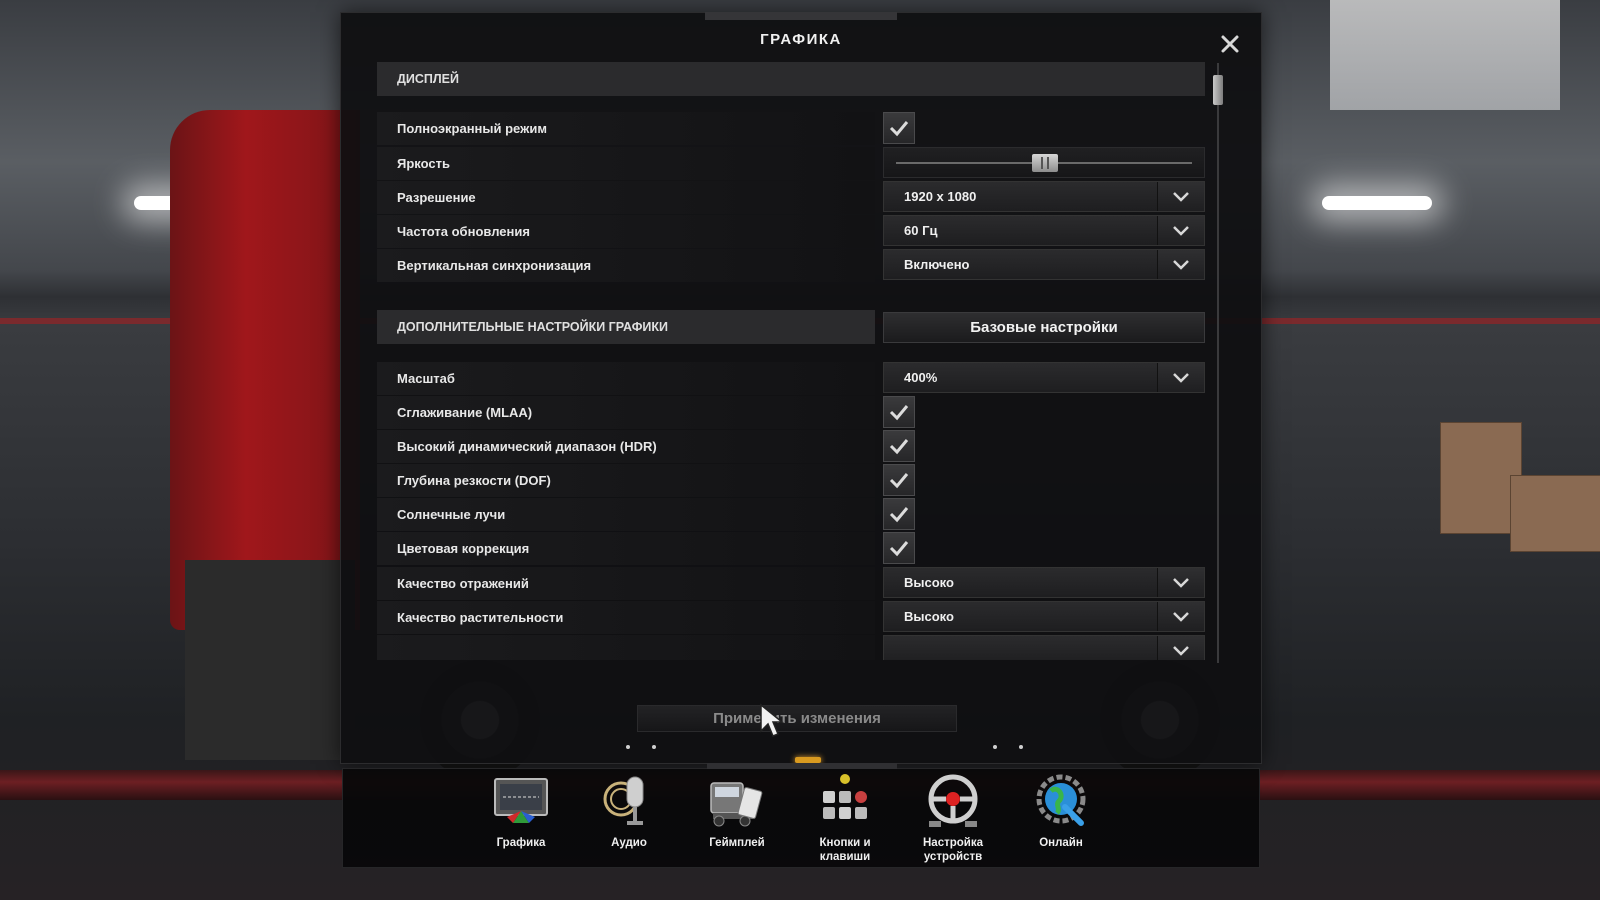 Image resolution: width=1600 pixels, height=900 pixels. I want to click on tab-graphics: Графика, so click(521, 819).